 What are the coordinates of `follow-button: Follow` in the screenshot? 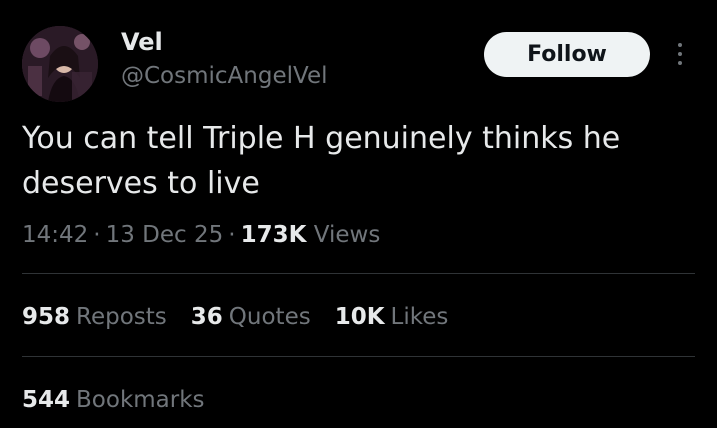 It's located at (567, 54).